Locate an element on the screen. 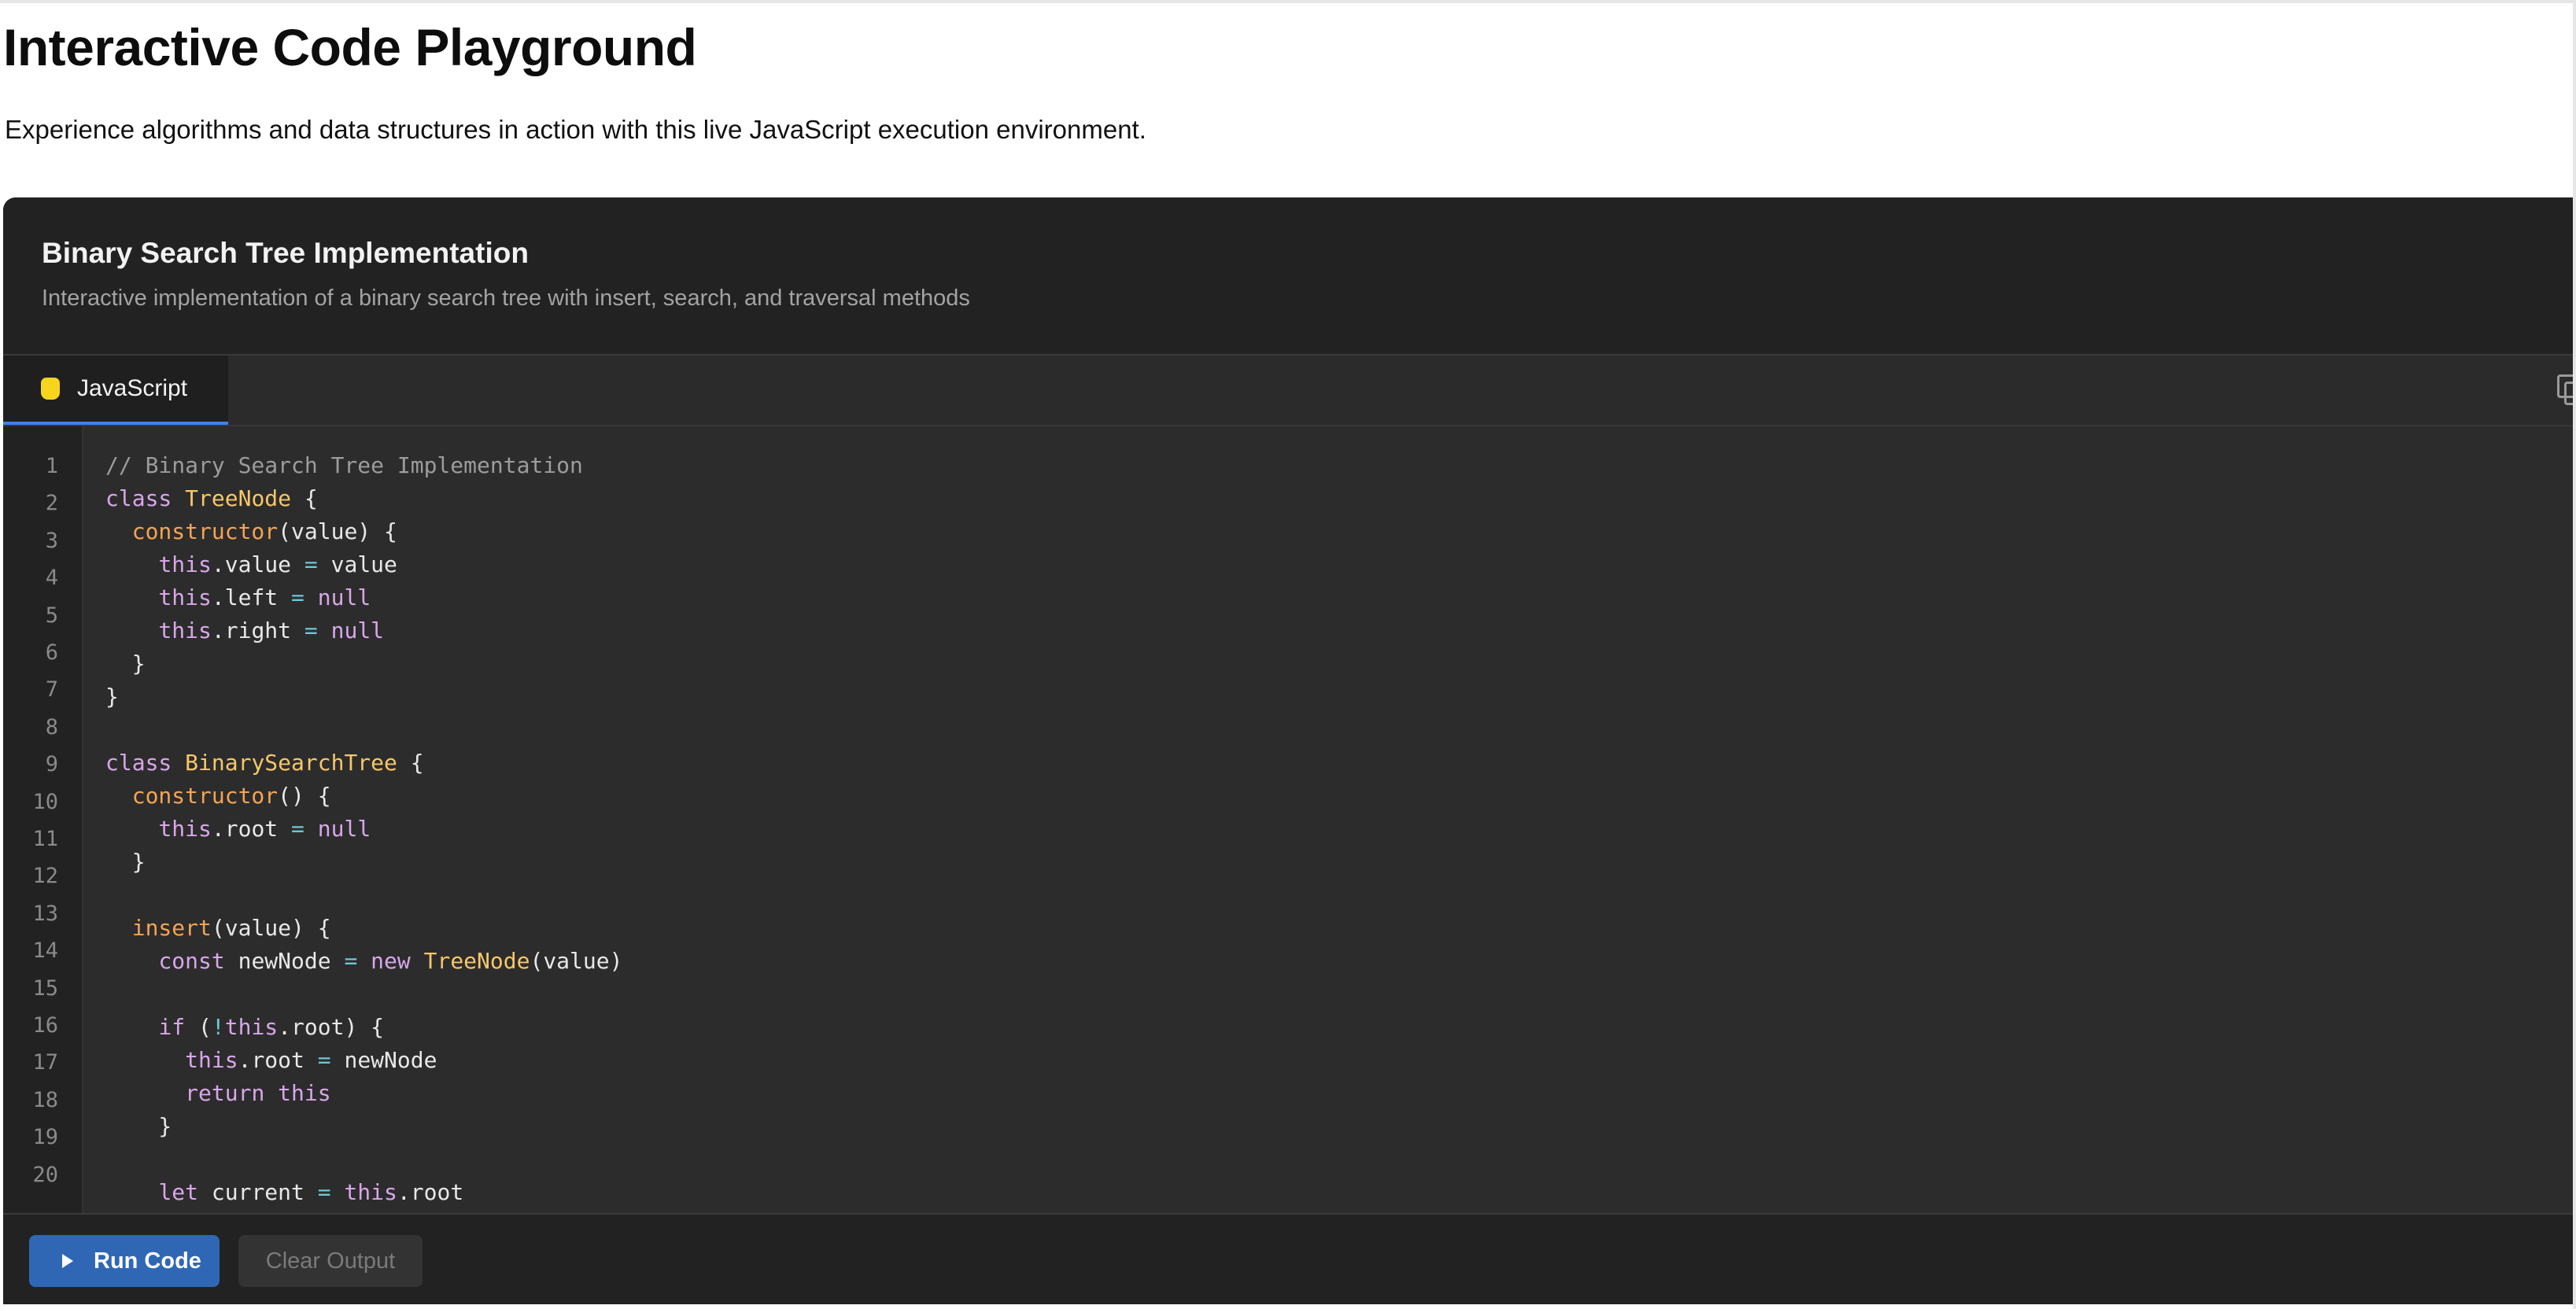 Image resolution: width=2576 pixels, height=1309 pixels. code-line: class BinarySearchTree { is located at coordinates (264, 763).